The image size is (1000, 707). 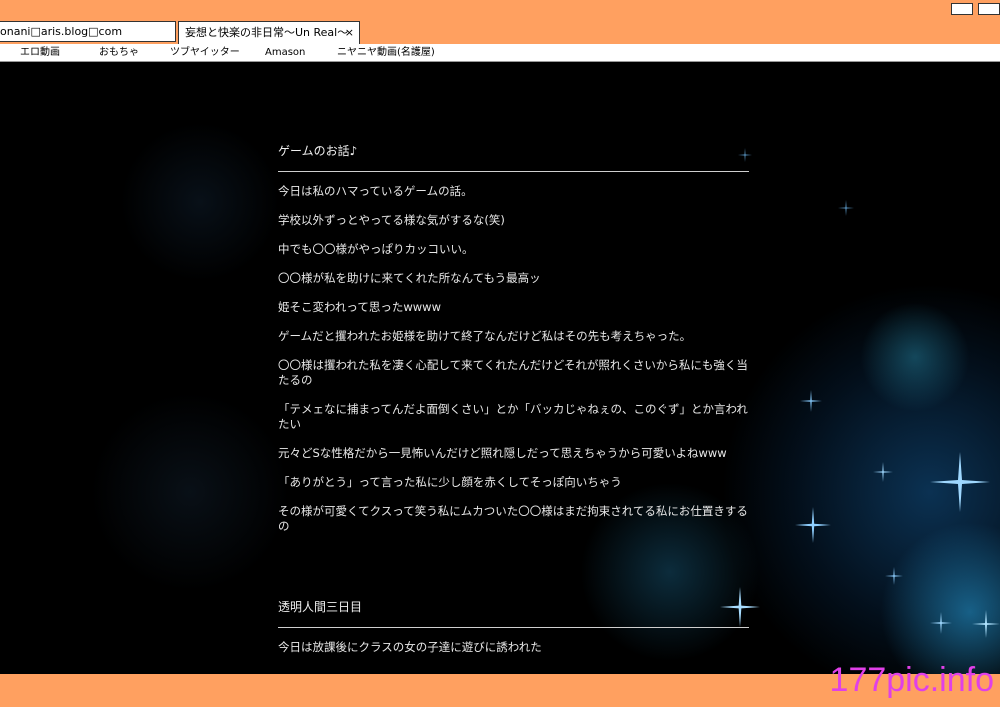 What do you see at coordinates (500, 22) in the screenshot?
I see `browser-chrome-top: onani□aris.blog□com 妄想と快楽の非日常〜Un Real〜 ×` at bounding box center [500, 22].